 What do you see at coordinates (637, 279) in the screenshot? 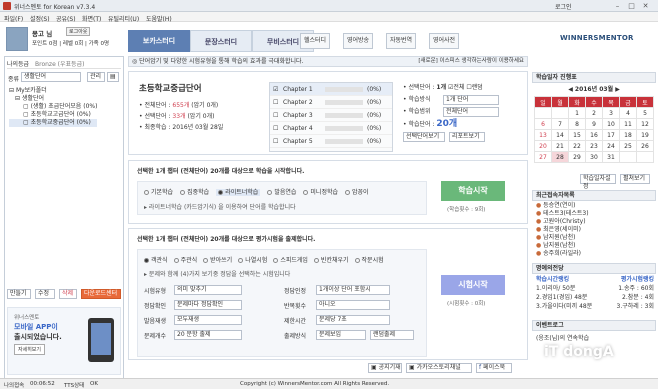
I see `rank-test-header: 평가시험랭킹` at bounding box center [637, 279].